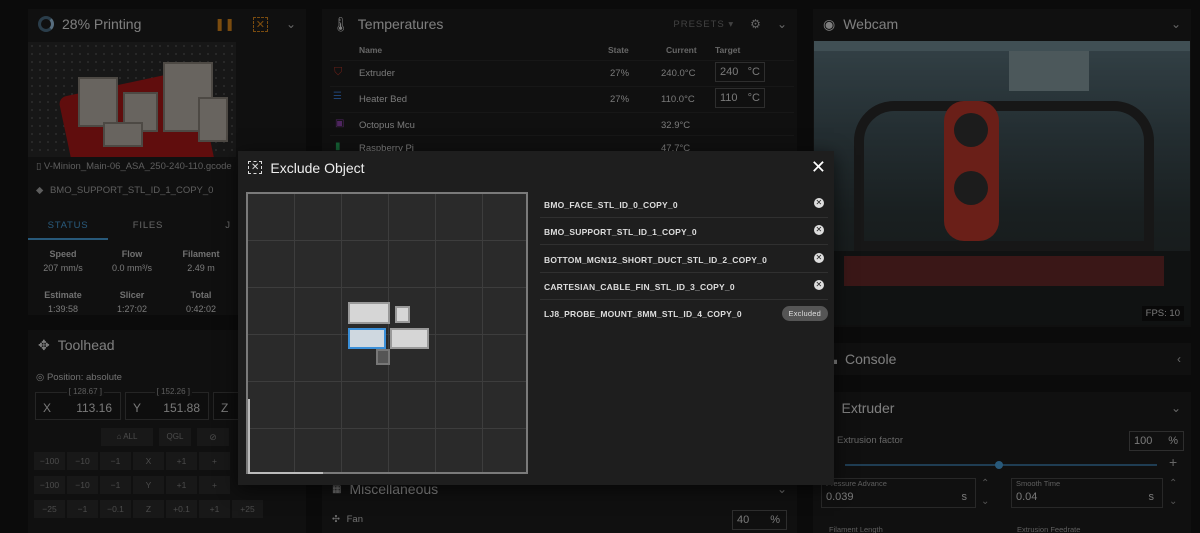  I want to click on exclude-object-icon: ✕, so click(255, 167).